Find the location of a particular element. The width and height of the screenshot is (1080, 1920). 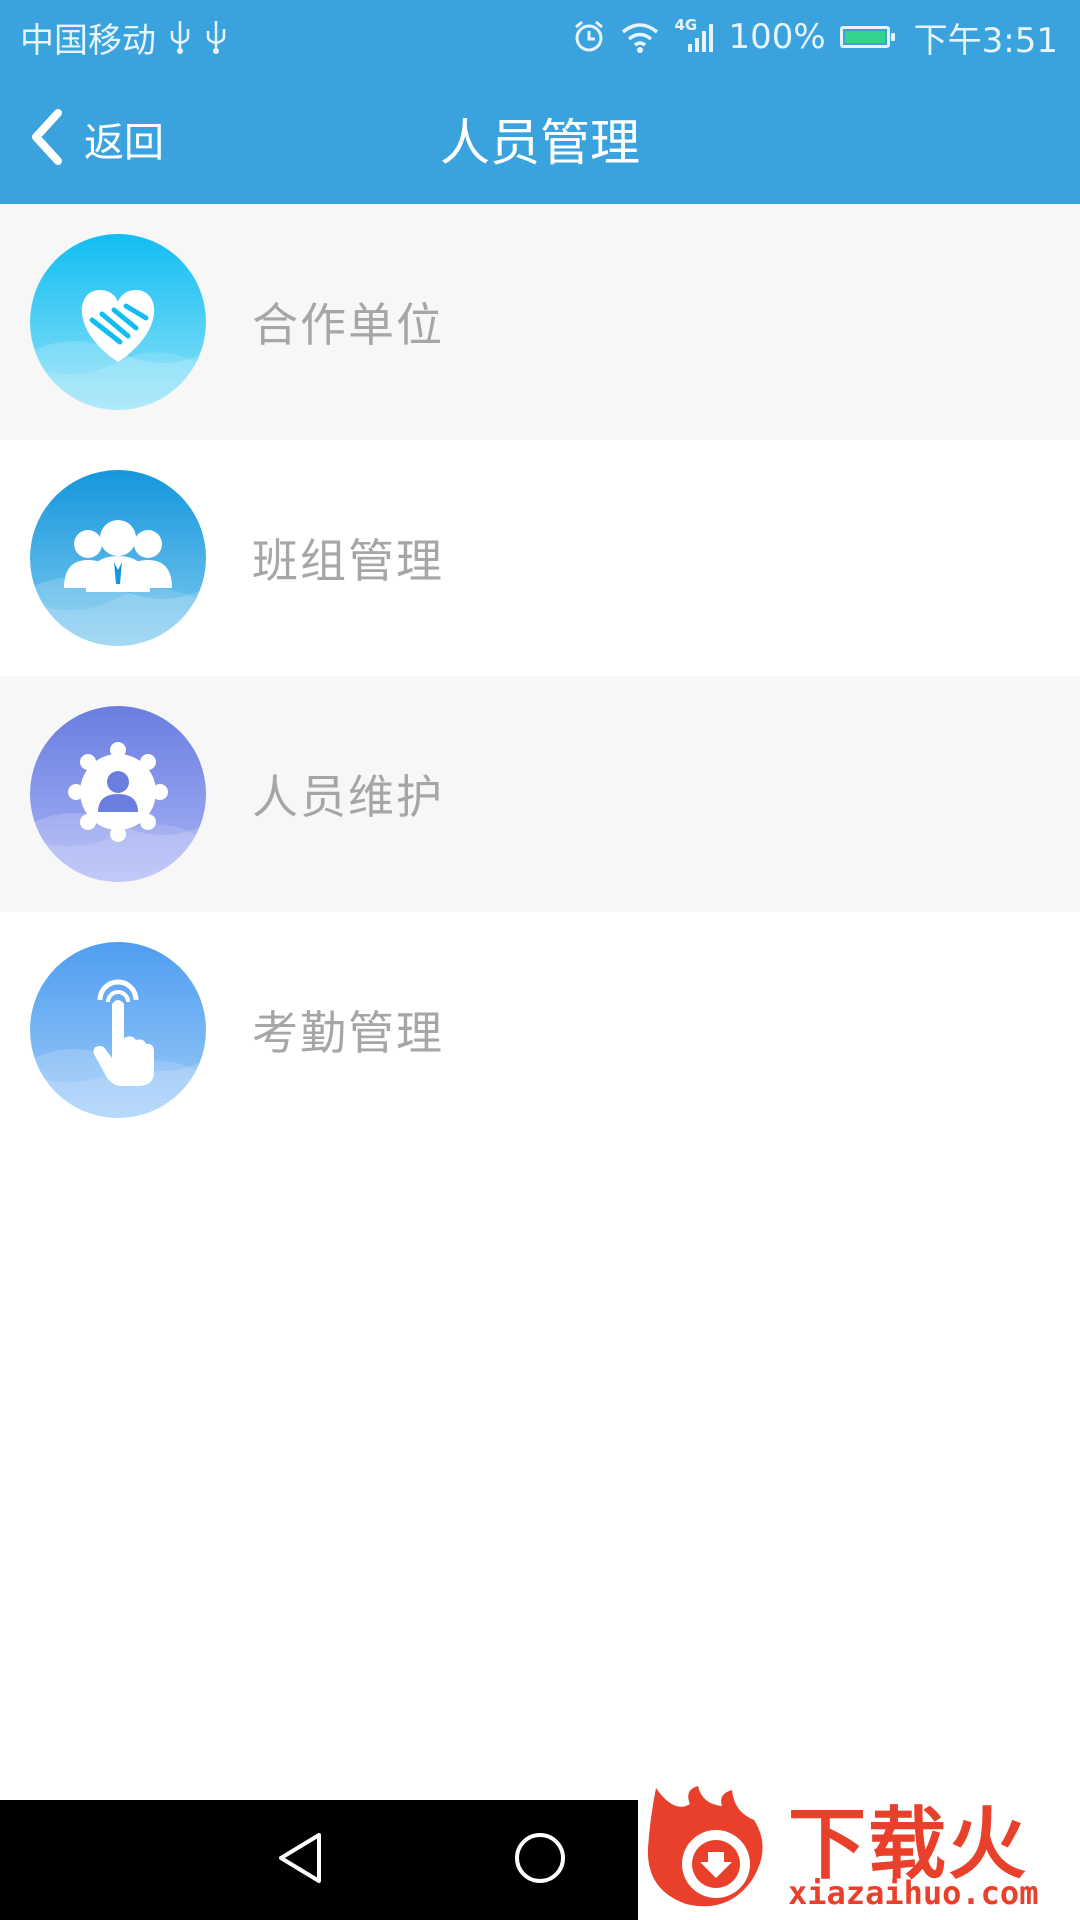

menu-item-attendance-management: 考勤管理 is located at coordinates (540, 1030).